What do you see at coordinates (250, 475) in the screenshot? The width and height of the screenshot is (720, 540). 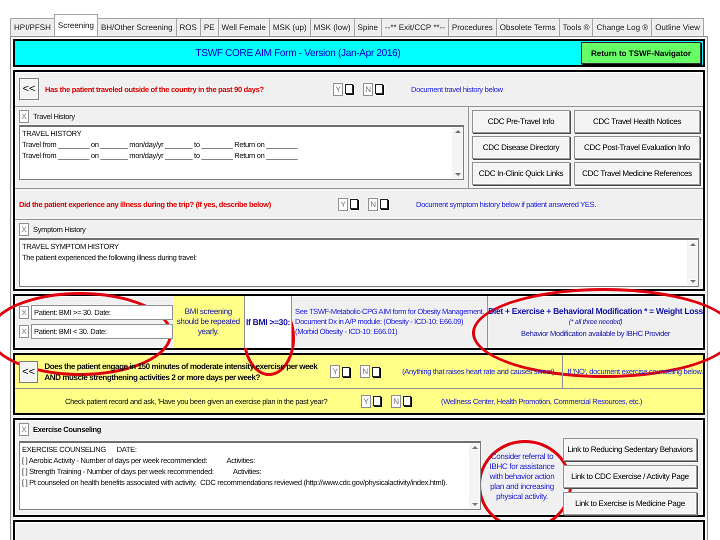 I see `text-area` at bounding box center [250, 475].